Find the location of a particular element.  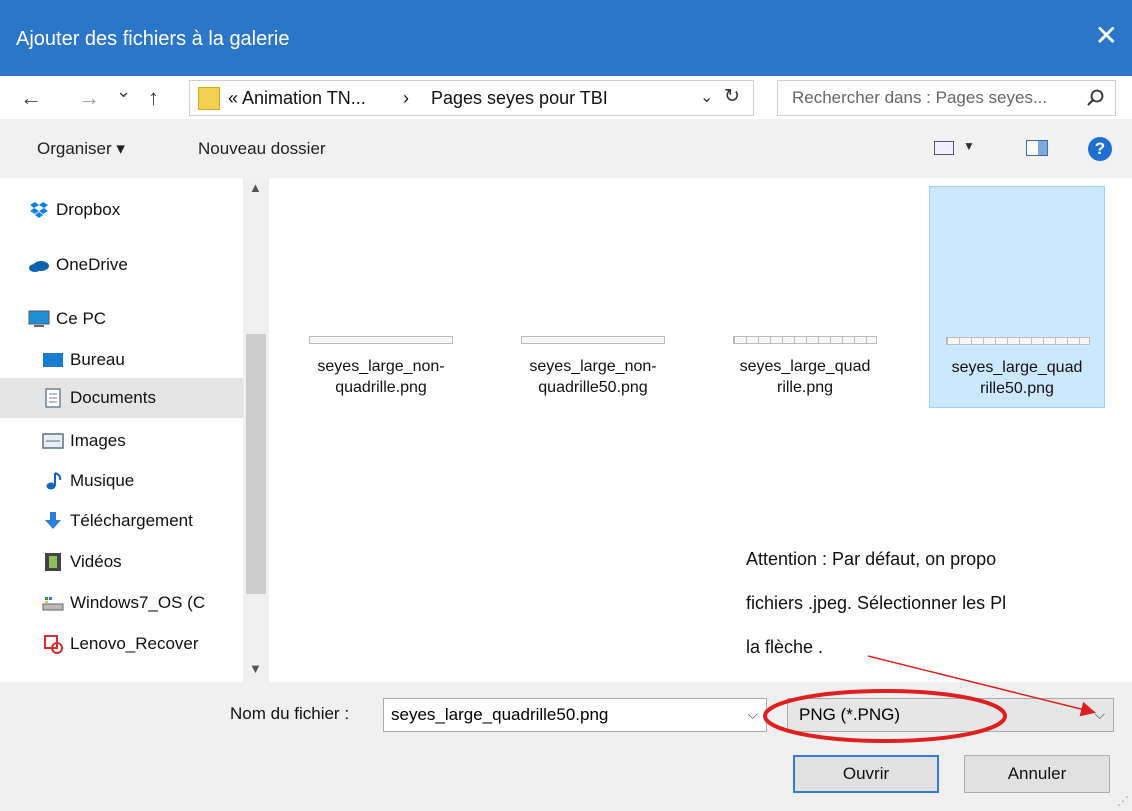

refresh-icon: ↻ is located at coordinates (732, 96).